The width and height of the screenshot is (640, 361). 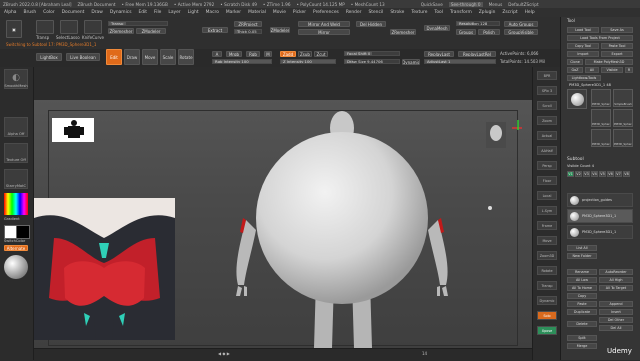 I want to click on subtool-v4-tab: V4, so click(x=594, y=174).